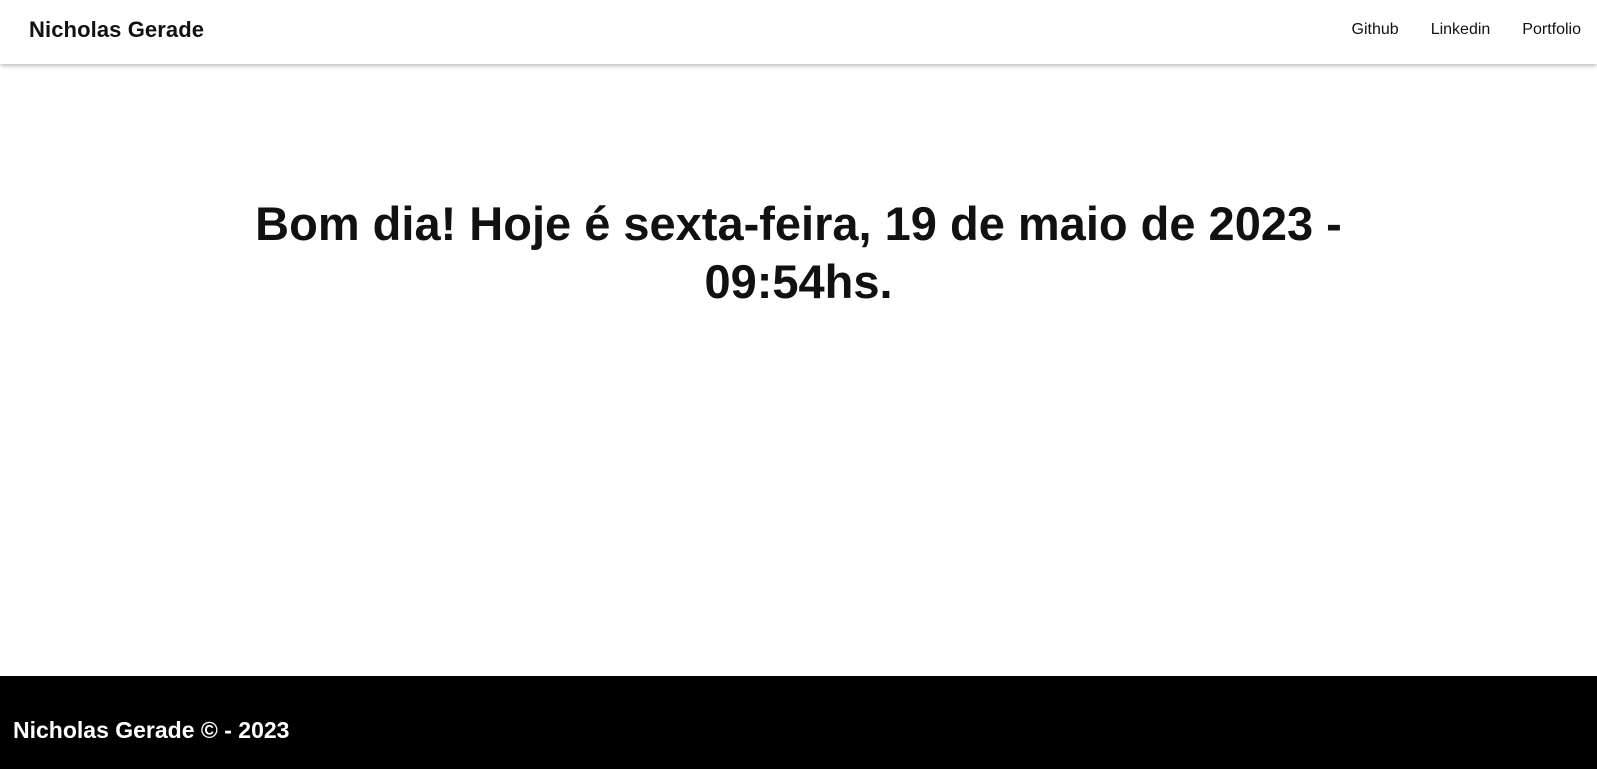 The image size is (1597, 769). I want to click on nav-link-github: Github, so click(1375, 30).